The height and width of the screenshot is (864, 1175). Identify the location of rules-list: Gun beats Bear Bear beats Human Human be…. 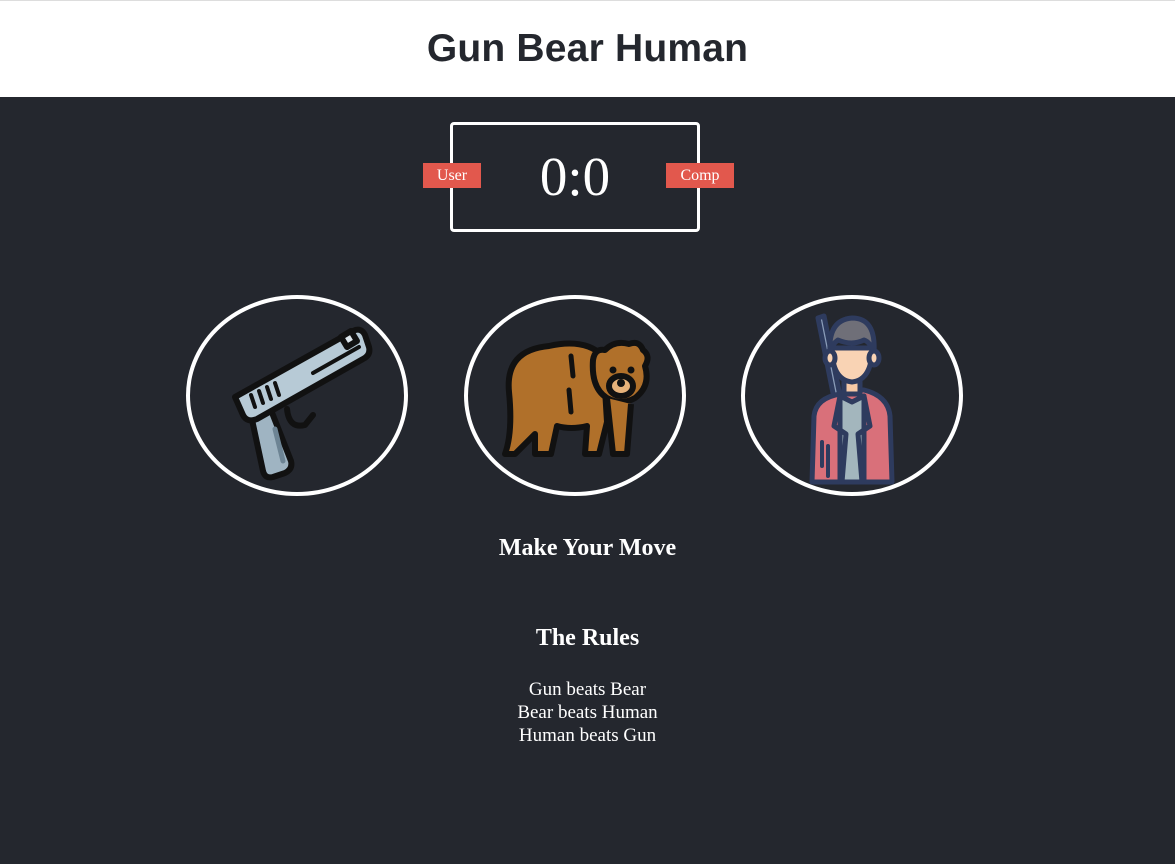
(587, 712).